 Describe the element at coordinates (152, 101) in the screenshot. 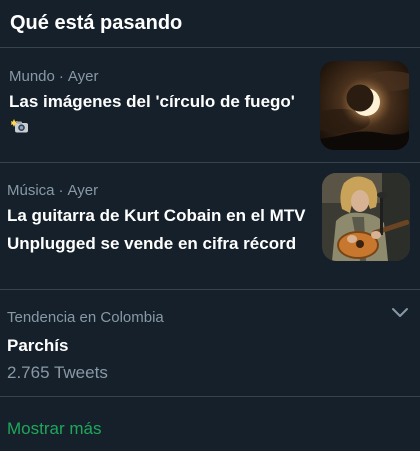

I see `trend-headline-text: Las imágenes del 'círculo de fuego'` at that location.